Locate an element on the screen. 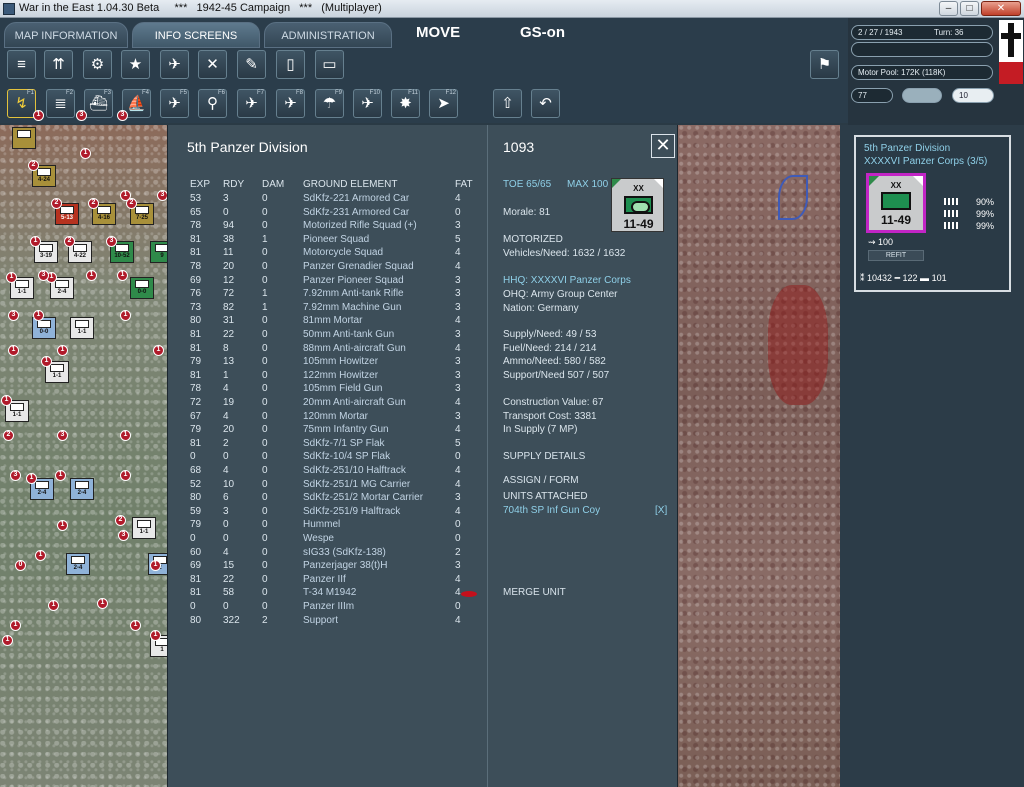  weapons-icon: ✎ is located at coordinates (251, 64).